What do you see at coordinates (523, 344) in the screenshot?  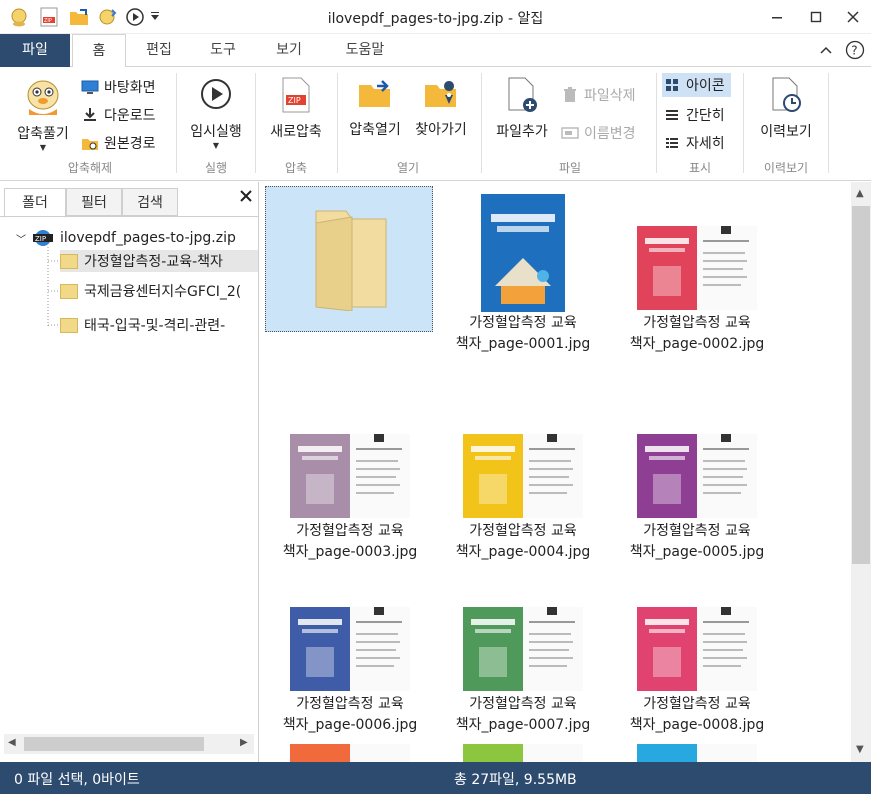 I see `file-name-line2: 책자_page-0001.jpg` at bounding box center [523, 344].